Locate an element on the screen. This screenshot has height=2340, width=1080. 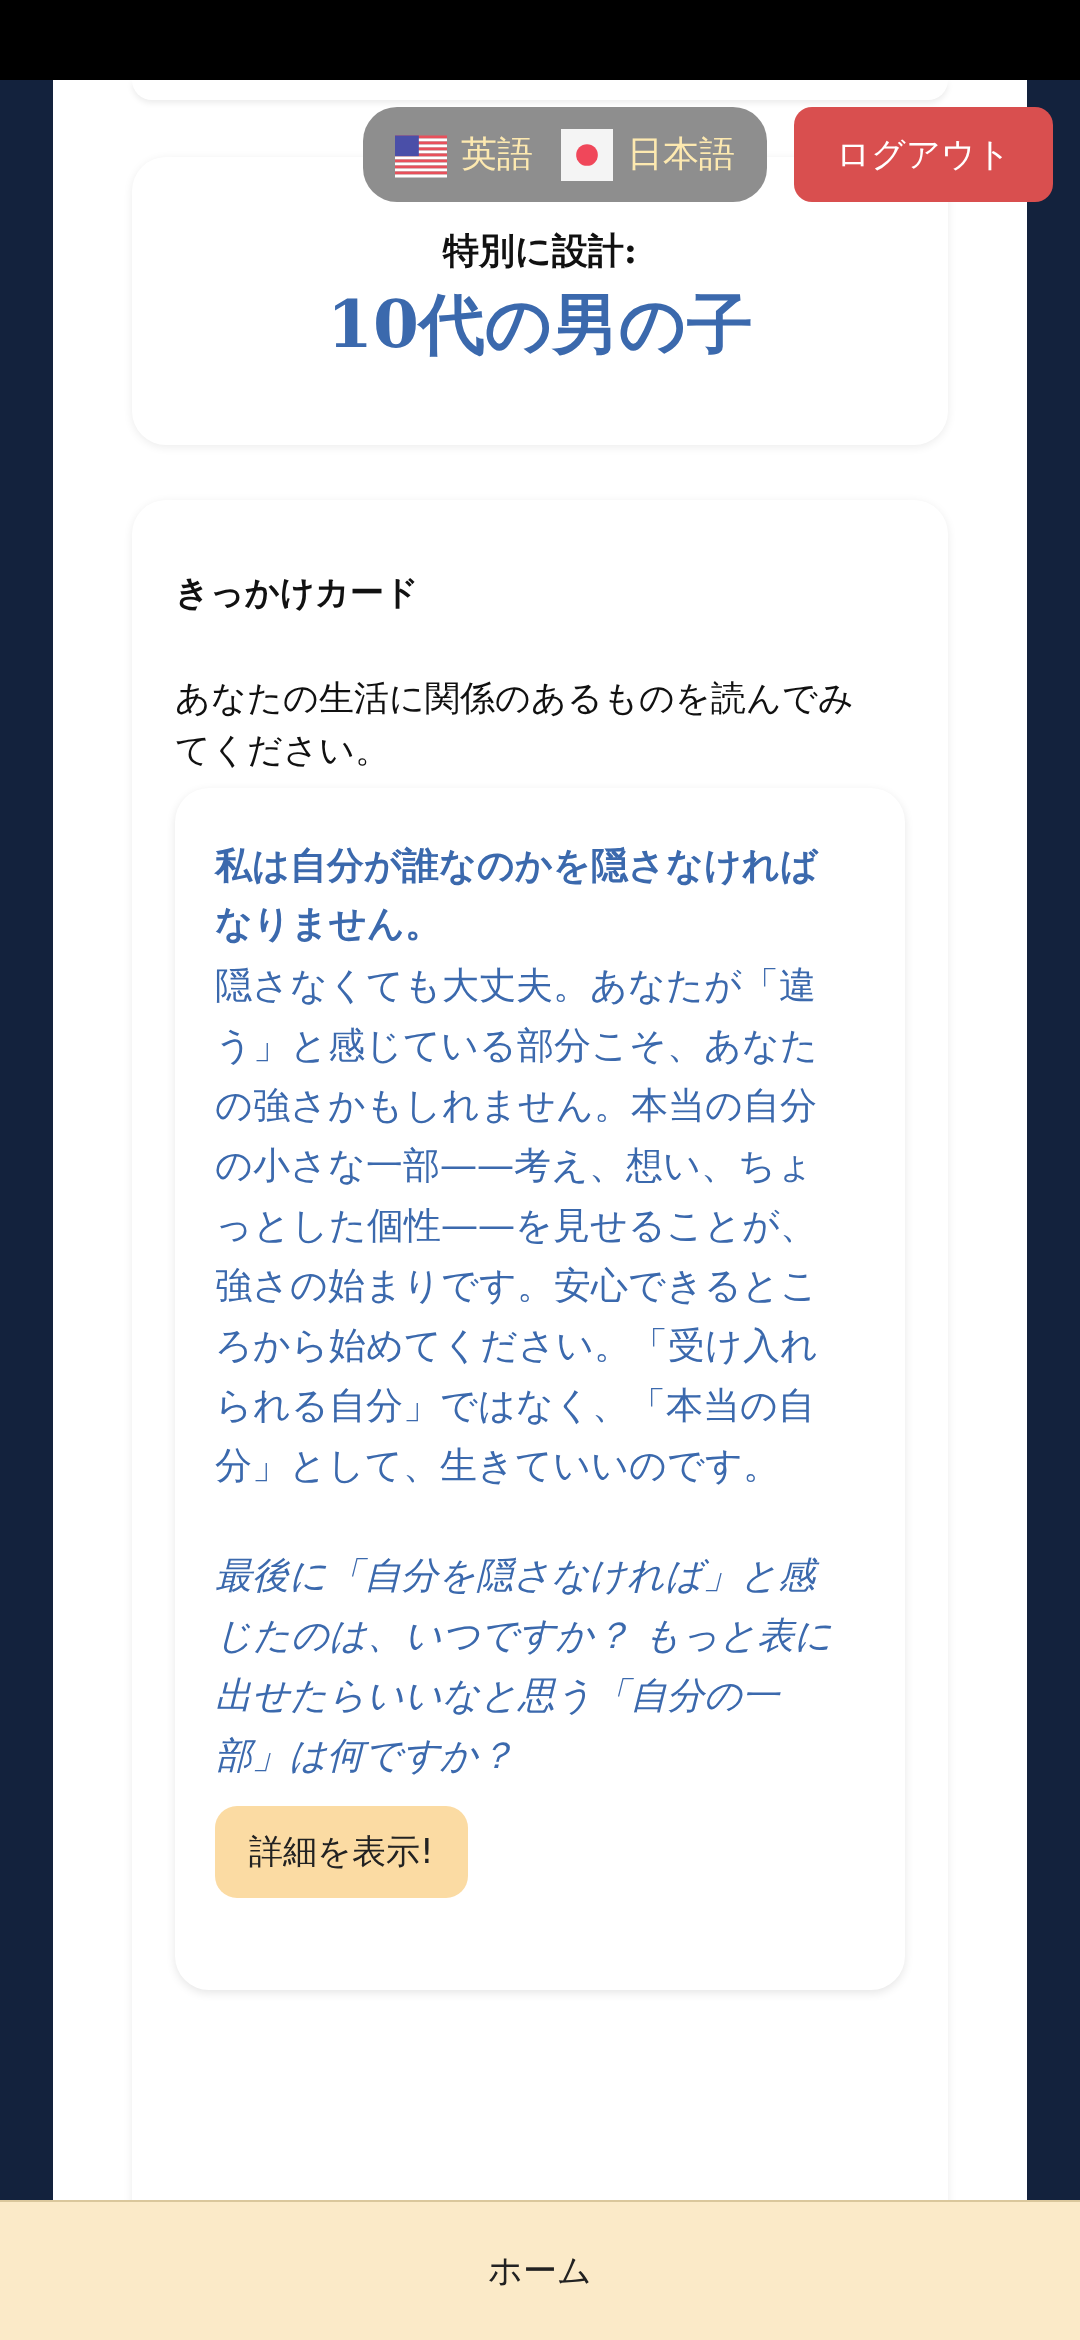
language-link: 英語 is located at coordinates (497, 154).